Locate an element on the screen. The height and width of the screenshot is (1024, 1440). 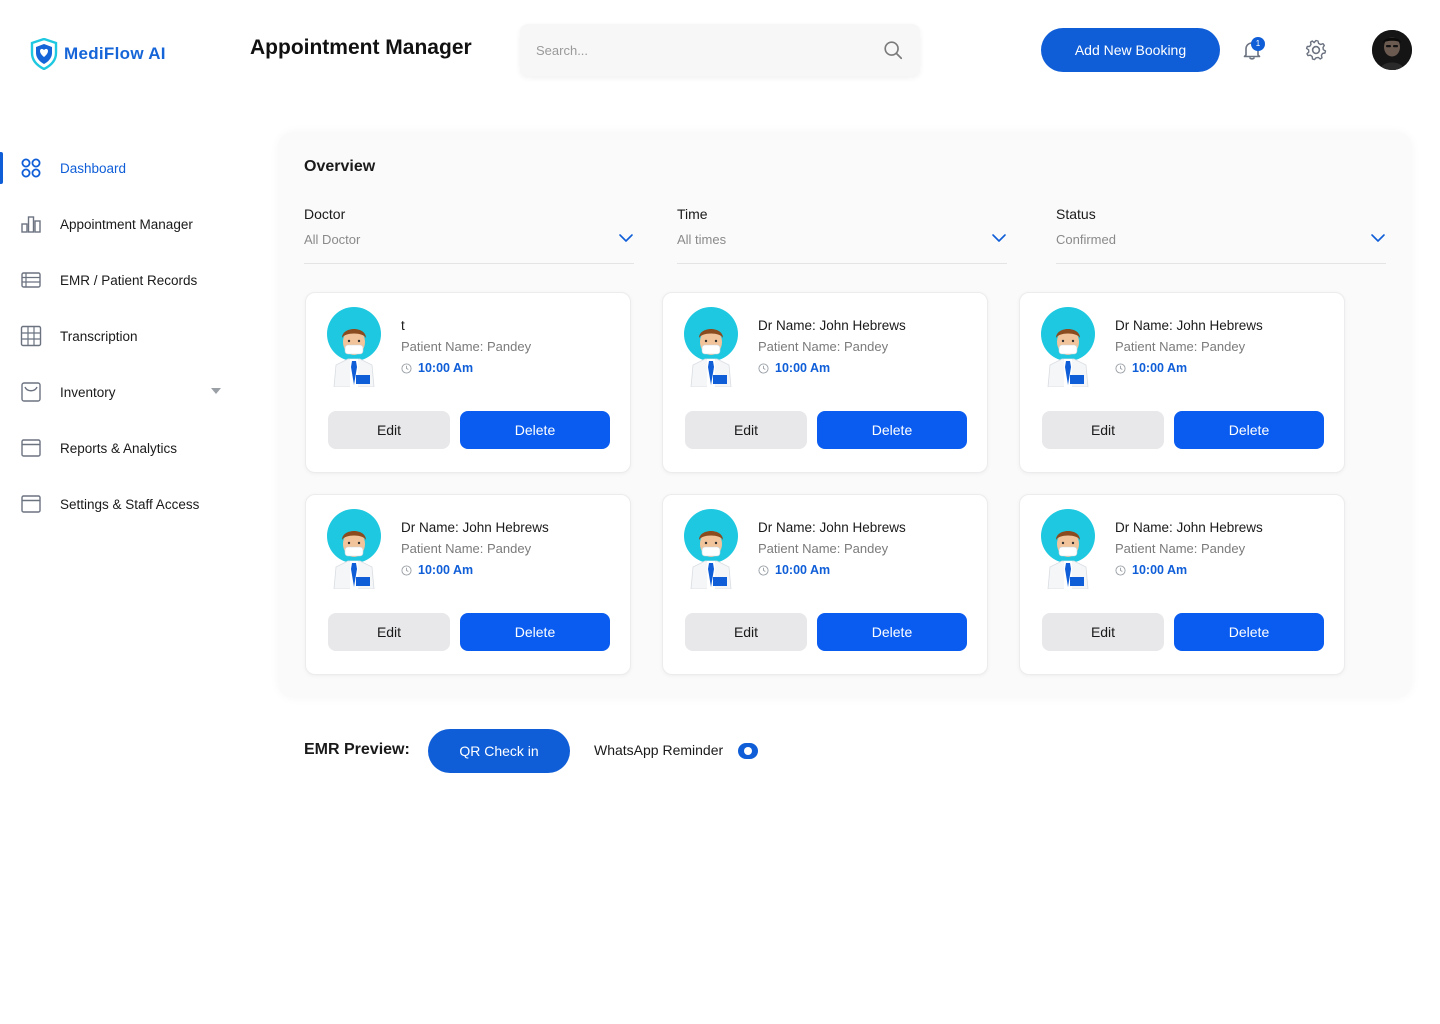
search-icon is located at coordinates (893, 50).